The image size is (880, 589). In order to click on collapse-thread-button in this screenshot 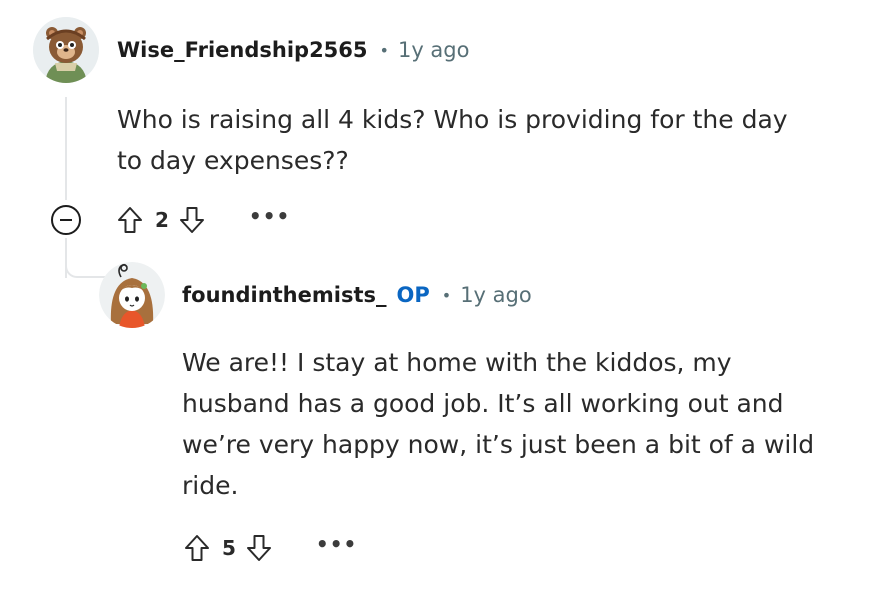, I will do `click(66, 220)`.